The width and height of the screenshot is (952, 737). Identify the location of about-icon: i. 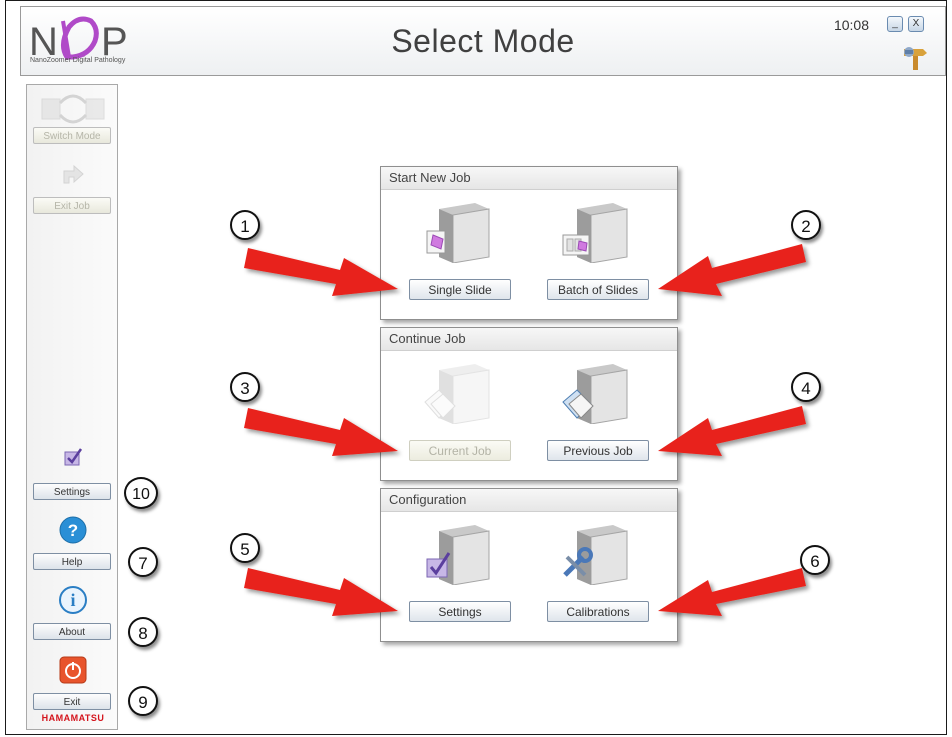
(73, 600).